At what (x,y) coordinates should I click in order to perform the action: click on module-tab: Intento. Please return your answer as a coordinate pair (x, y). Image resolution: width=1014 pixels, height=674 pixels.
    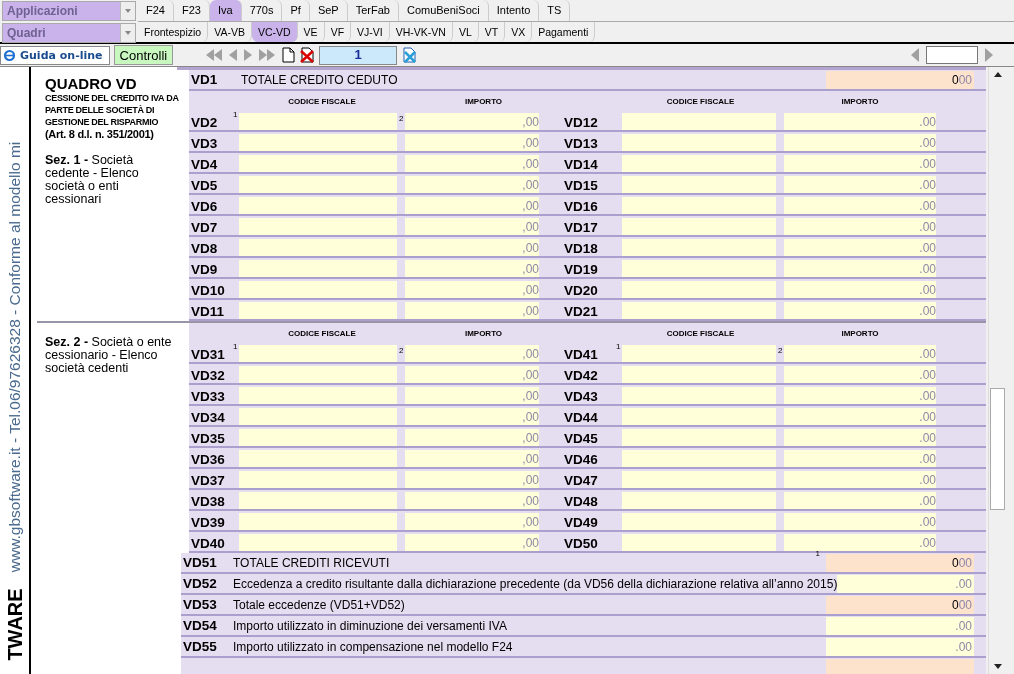
    Looking at the image, I should click on (514, 10).